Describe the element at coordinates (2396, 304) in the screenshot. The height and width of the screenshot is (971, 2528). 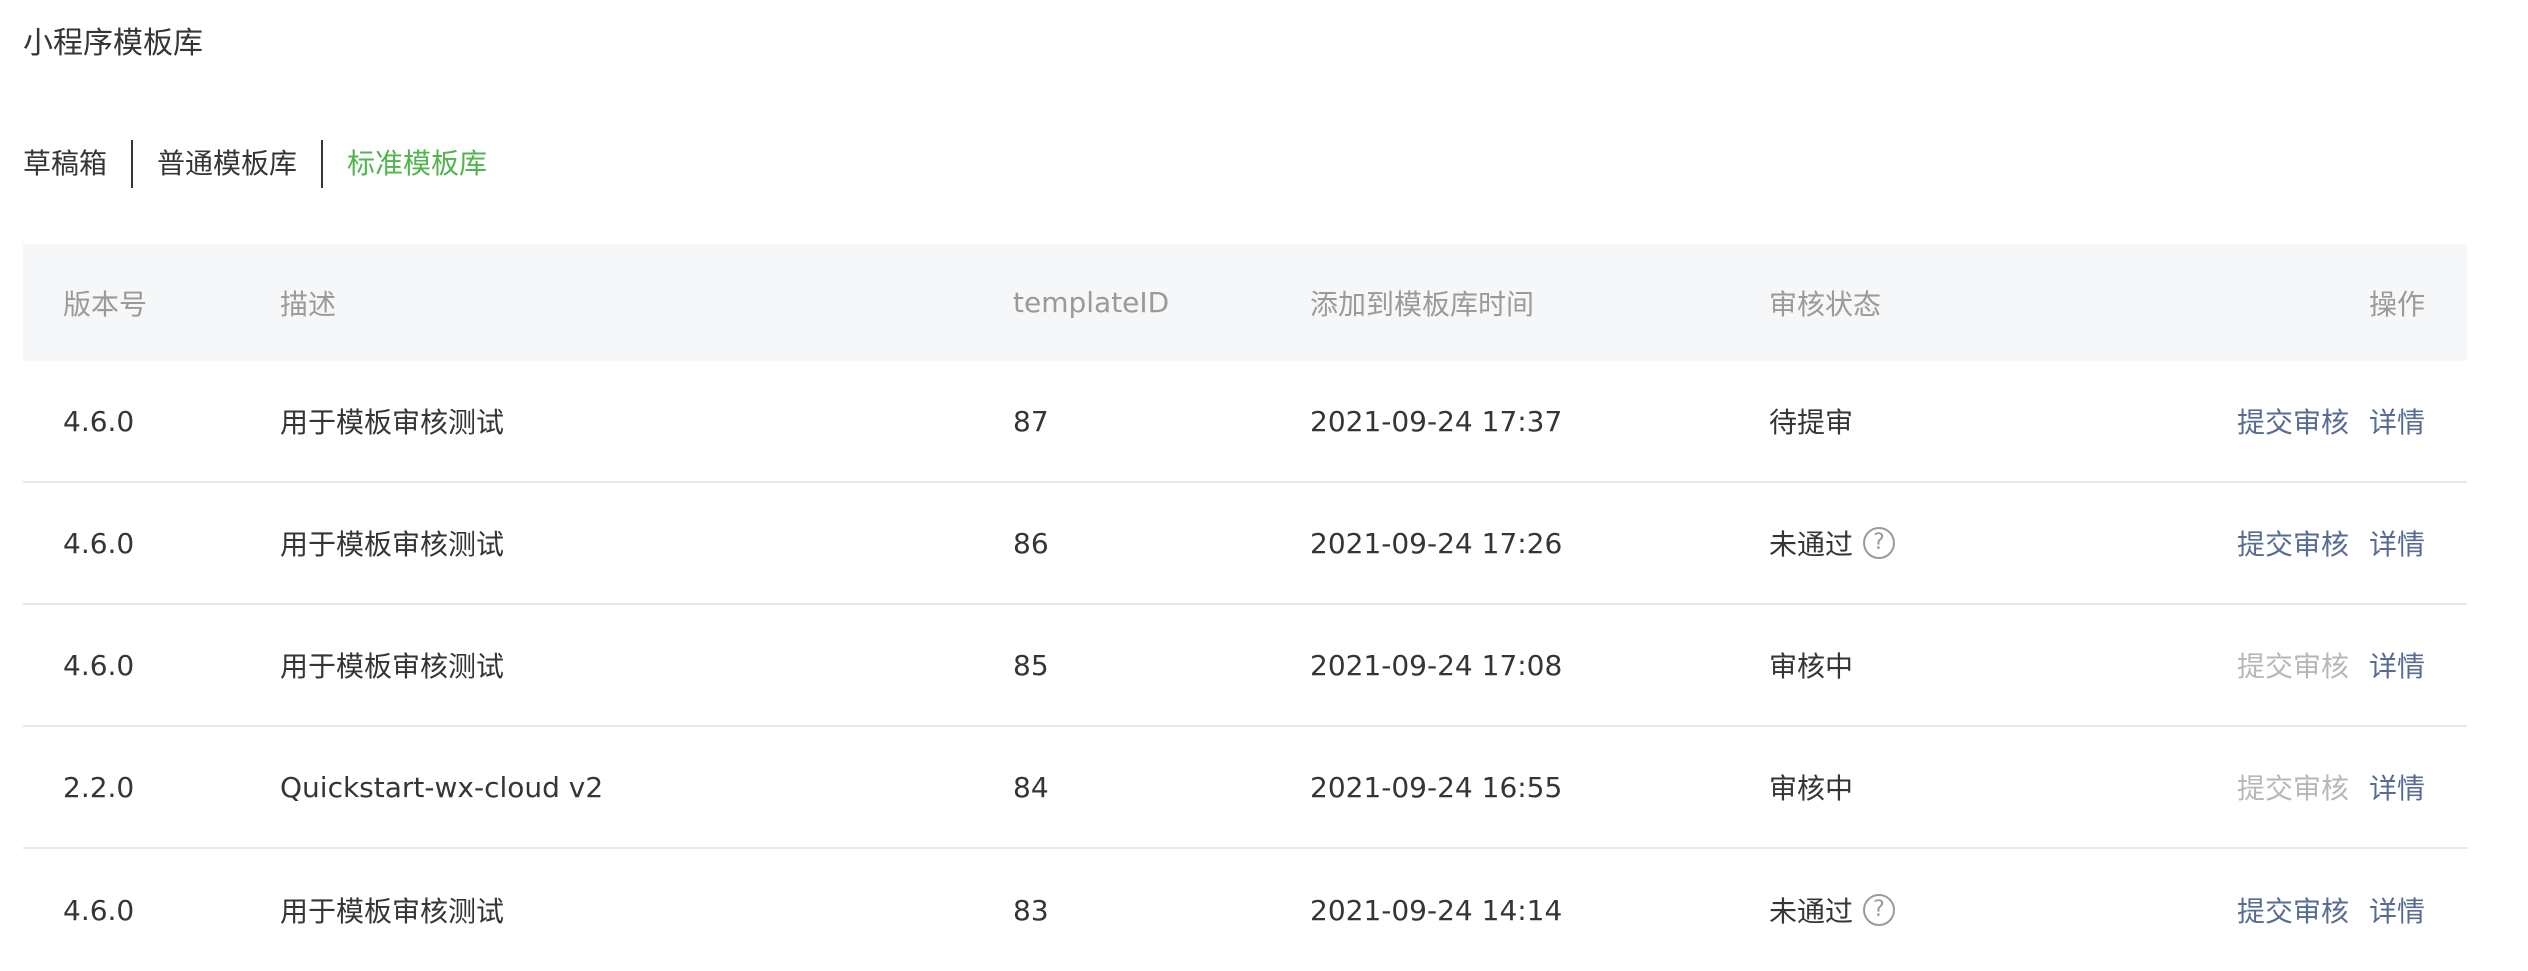
I see `header-operations: 操作` at that location.